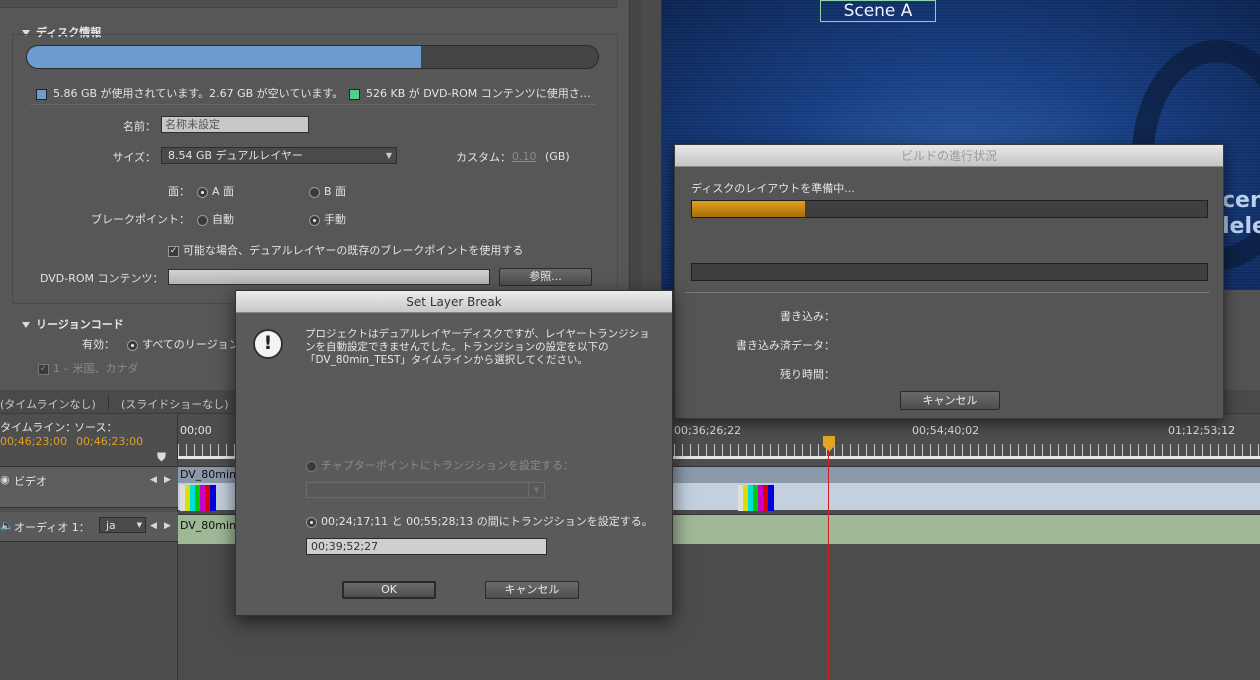 This screenshot has width=1260, height=680. I want to click on break-manual-radio: 手動, so click(327, 219).